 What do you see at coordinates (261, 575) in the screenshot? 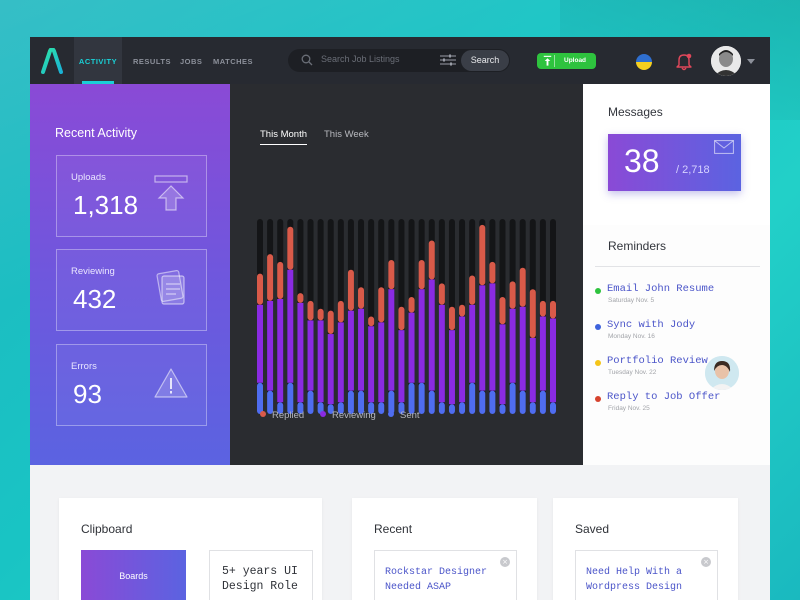
I see `clipboard-note: 5+ years UI Design Role` at bounding box center [261, 575].